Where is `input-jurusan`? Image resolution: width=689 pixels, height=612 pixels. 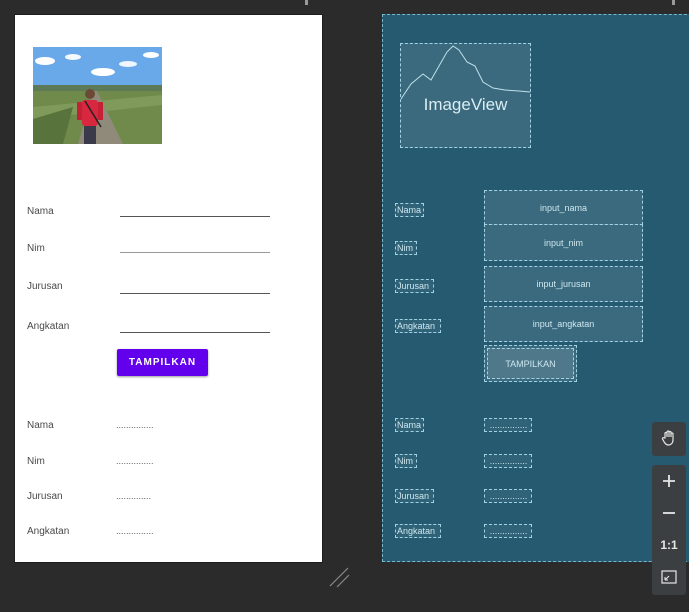 input-jurusan is located at coordinates (195, 293).